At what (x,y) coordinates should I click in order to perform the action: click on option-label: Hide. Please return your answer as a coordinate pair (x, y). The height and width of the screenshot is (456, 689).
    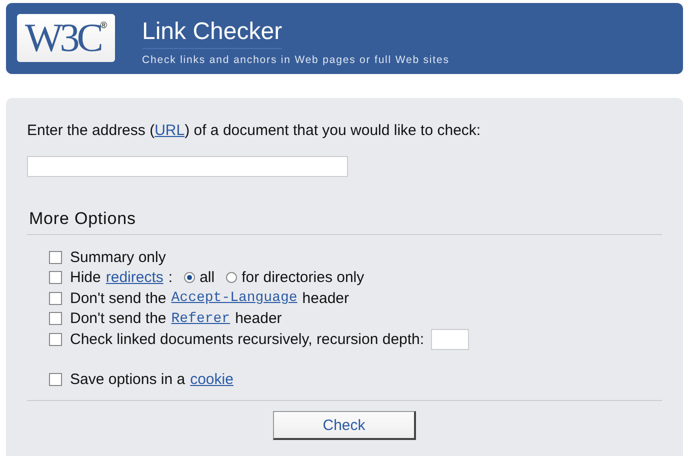
    Looking at the image, I should click on (85, 277).